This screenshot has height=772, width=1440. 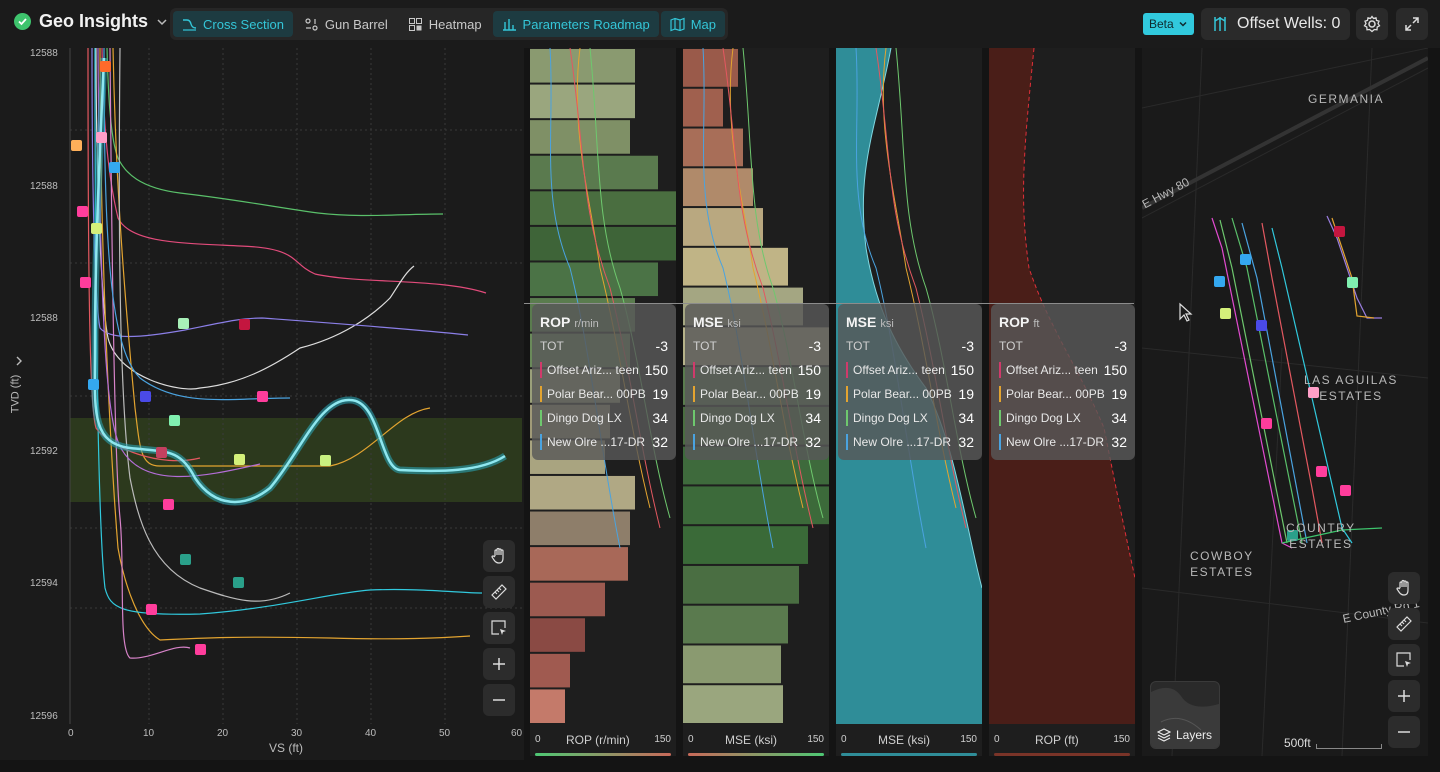 What do you see at coordinates (1297, 743) in the screenshot?
I see `map-scale-label: 500ft` at bounding box center [1297, 743].